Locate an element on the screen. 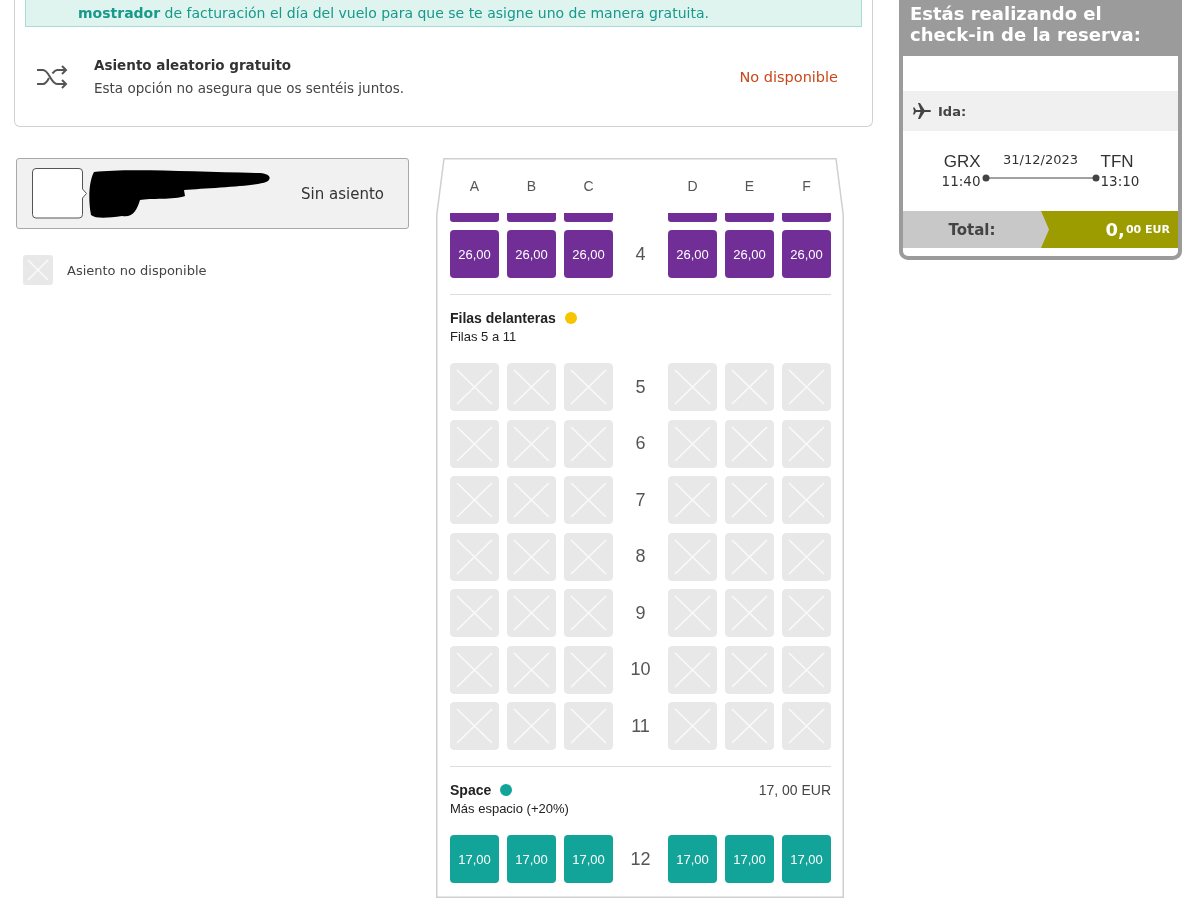 The image size is (1200, 911). info-text: mostrador de facturación el día del vuelo para que se te asigne uno de manera gratuita. is located at coordinates (394, 13).